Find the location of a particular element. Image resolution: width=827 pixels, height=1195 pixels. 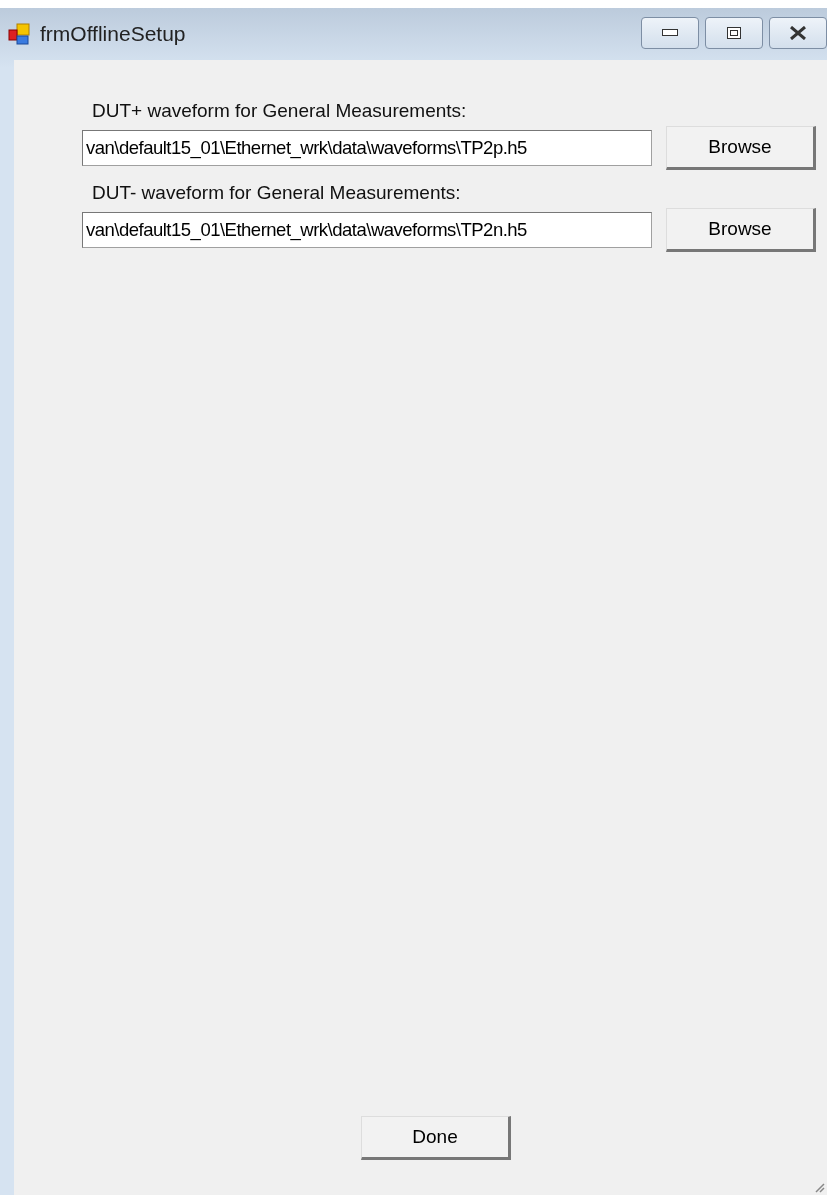

maximize-button is located at coordinates (734, 33).